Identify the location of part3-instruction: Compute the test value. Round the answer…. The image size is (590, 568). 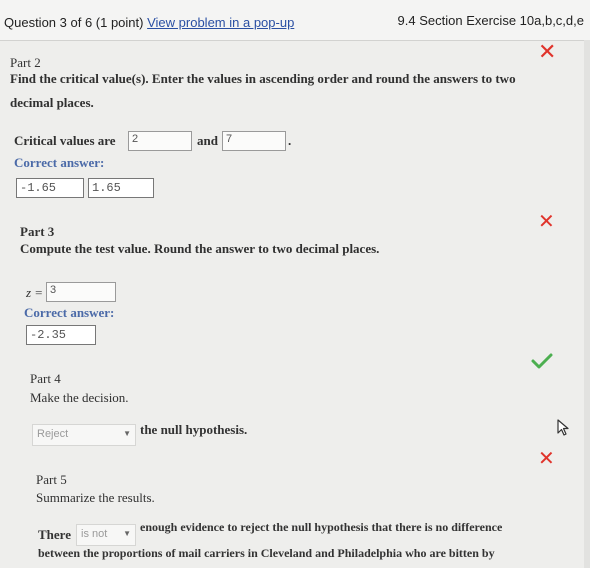
(200, 248).